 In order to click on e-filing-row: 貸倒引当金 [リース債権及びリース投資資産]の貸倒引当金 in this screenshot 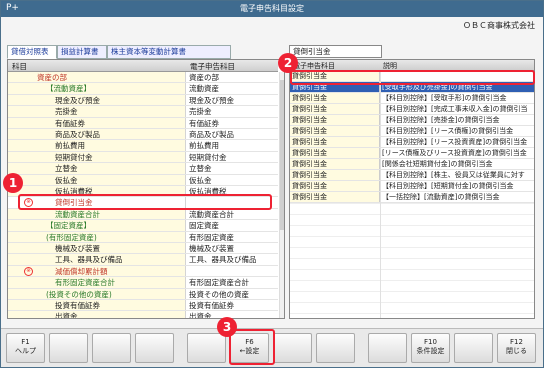, I will do `click(412, 153)`.